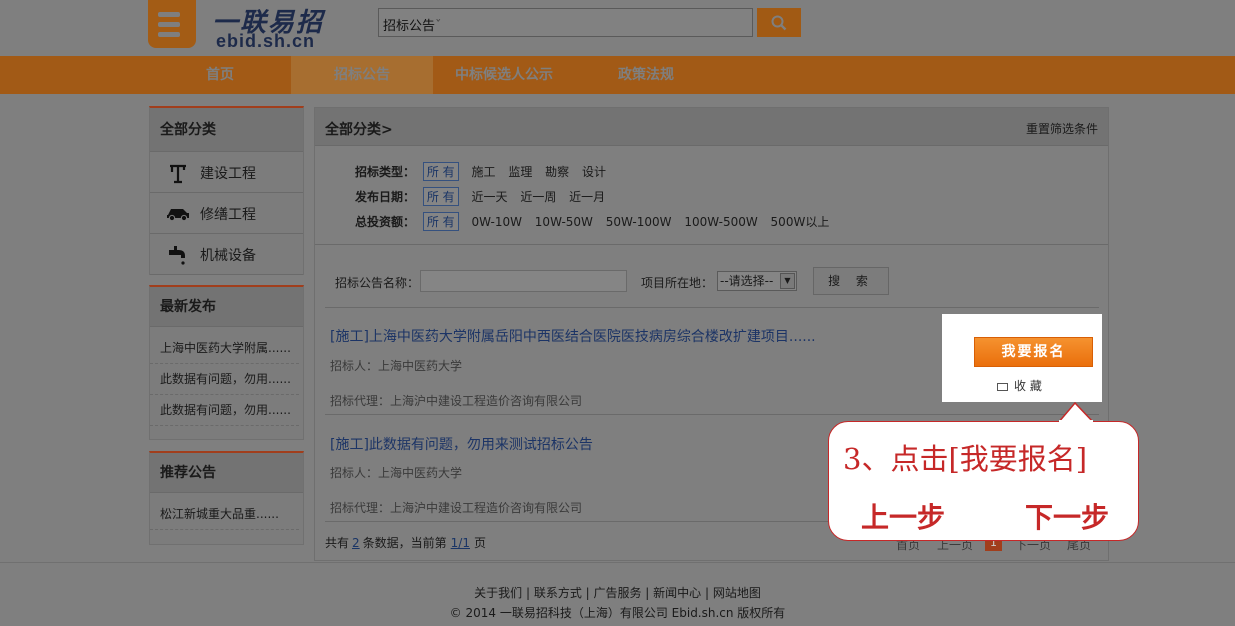 Image resolution: width=1235 pixels, height=626 pixels. Describe the element at coordinates (178, 214) in the screenshot. I see `car-icon` at that location.